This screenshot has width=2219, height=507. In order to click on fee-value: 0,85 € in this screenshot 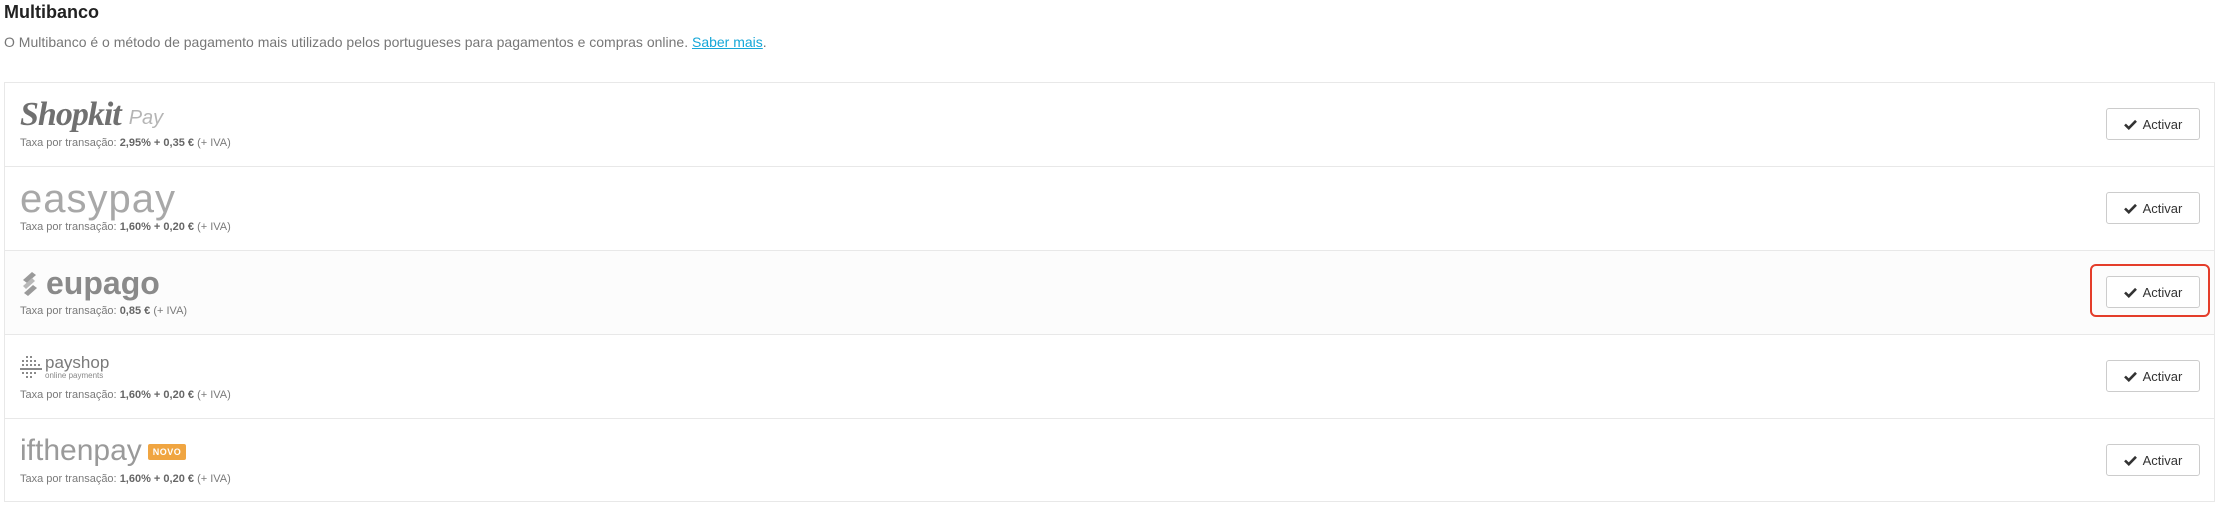, I will do `click(135, 311)`.